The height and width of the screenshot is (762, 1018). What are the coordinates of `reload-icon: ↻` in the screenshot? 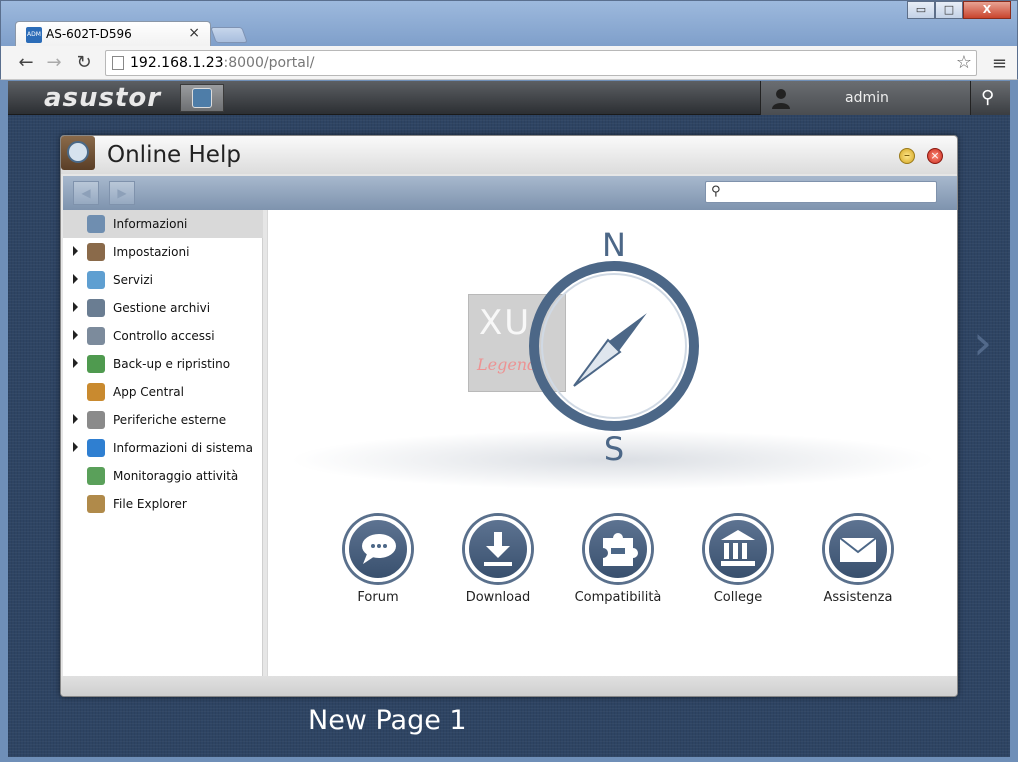 It's located at (84, 63).